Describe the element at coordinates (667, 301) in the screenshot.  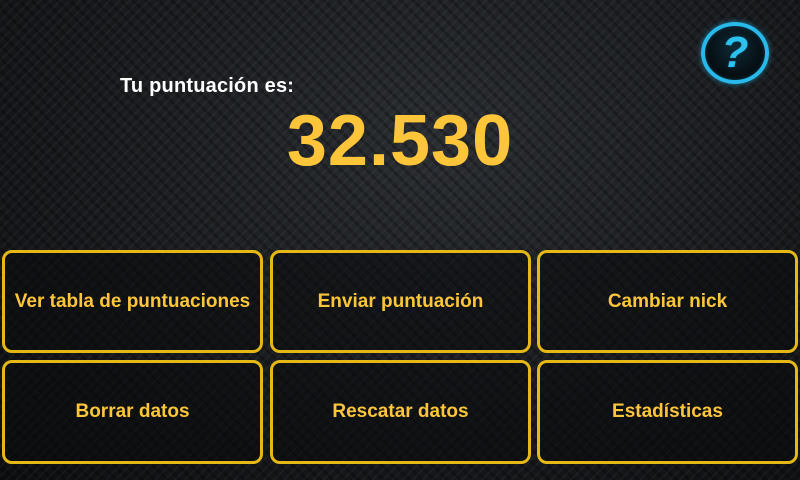
I see `change-nick-button: Cambiar nick` at that location.